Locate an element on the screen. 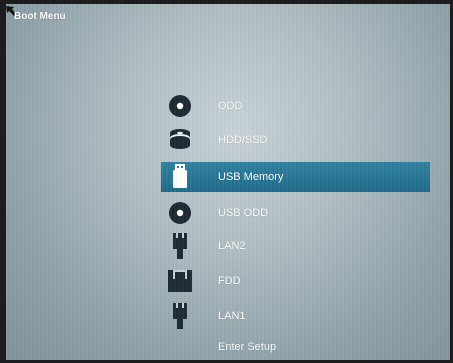 Image resolution: width=453 pixels, height=363 pixels. boot-option-label: FDD is located at coordinates (229, 281).